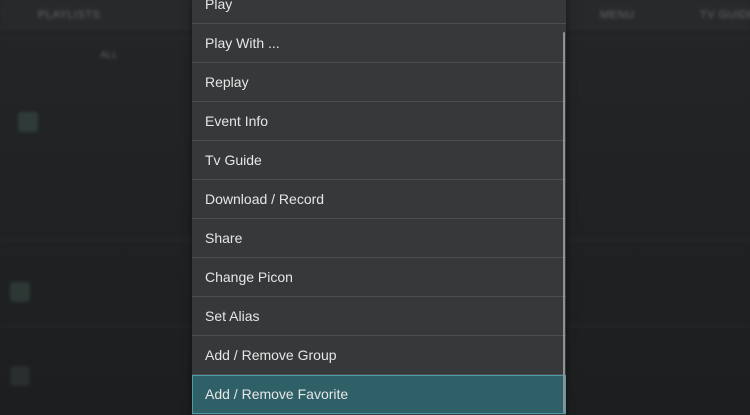  I want to click on menu-item-add-remove-group: Add / Remove Group, so click(379, 355).